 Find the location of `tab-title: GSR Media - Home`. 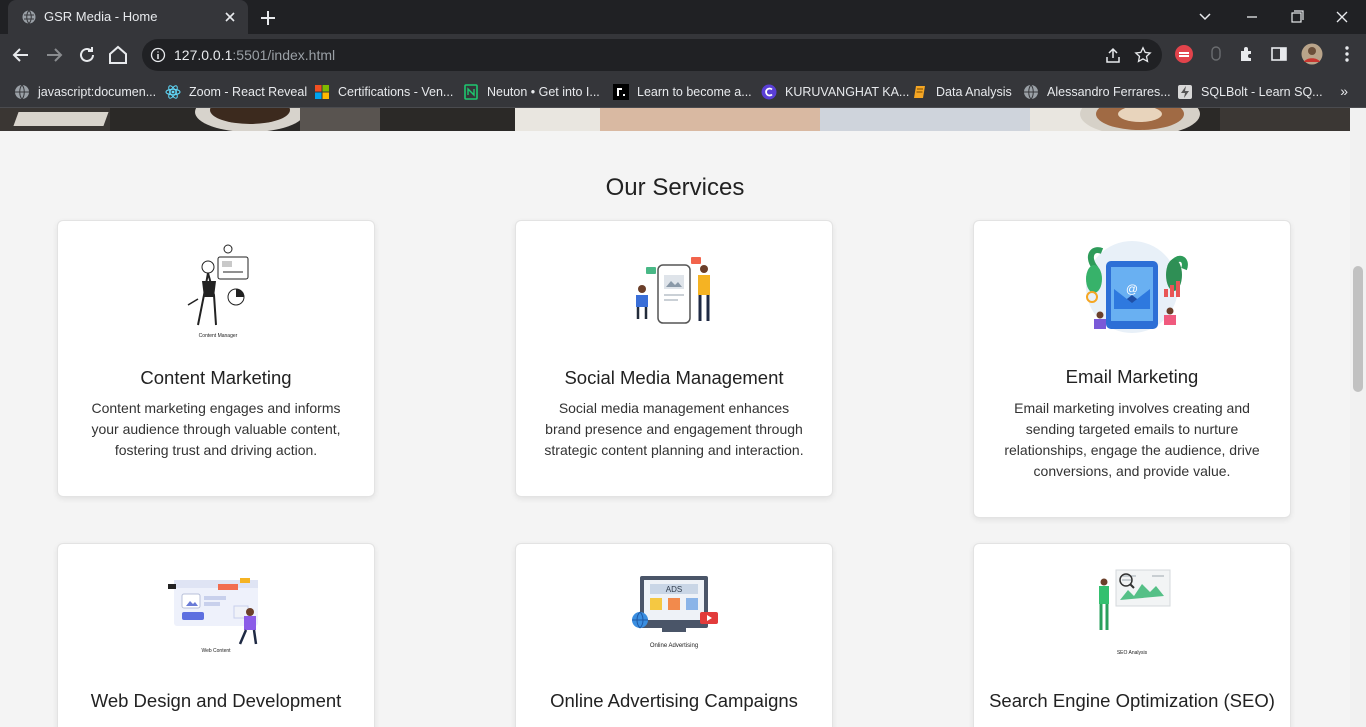

tab-title: GSR Media - Home is located at coordinates (101, 16).